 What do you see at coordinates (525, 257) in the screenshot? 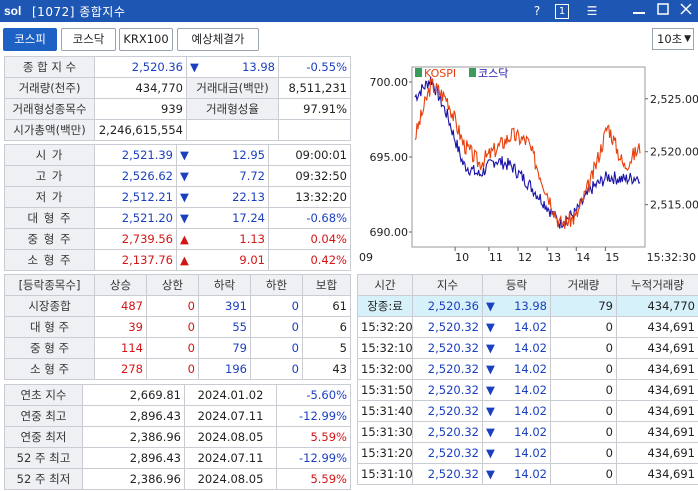
I see `x-tick-label: 12` at bounding box center [525, 257].